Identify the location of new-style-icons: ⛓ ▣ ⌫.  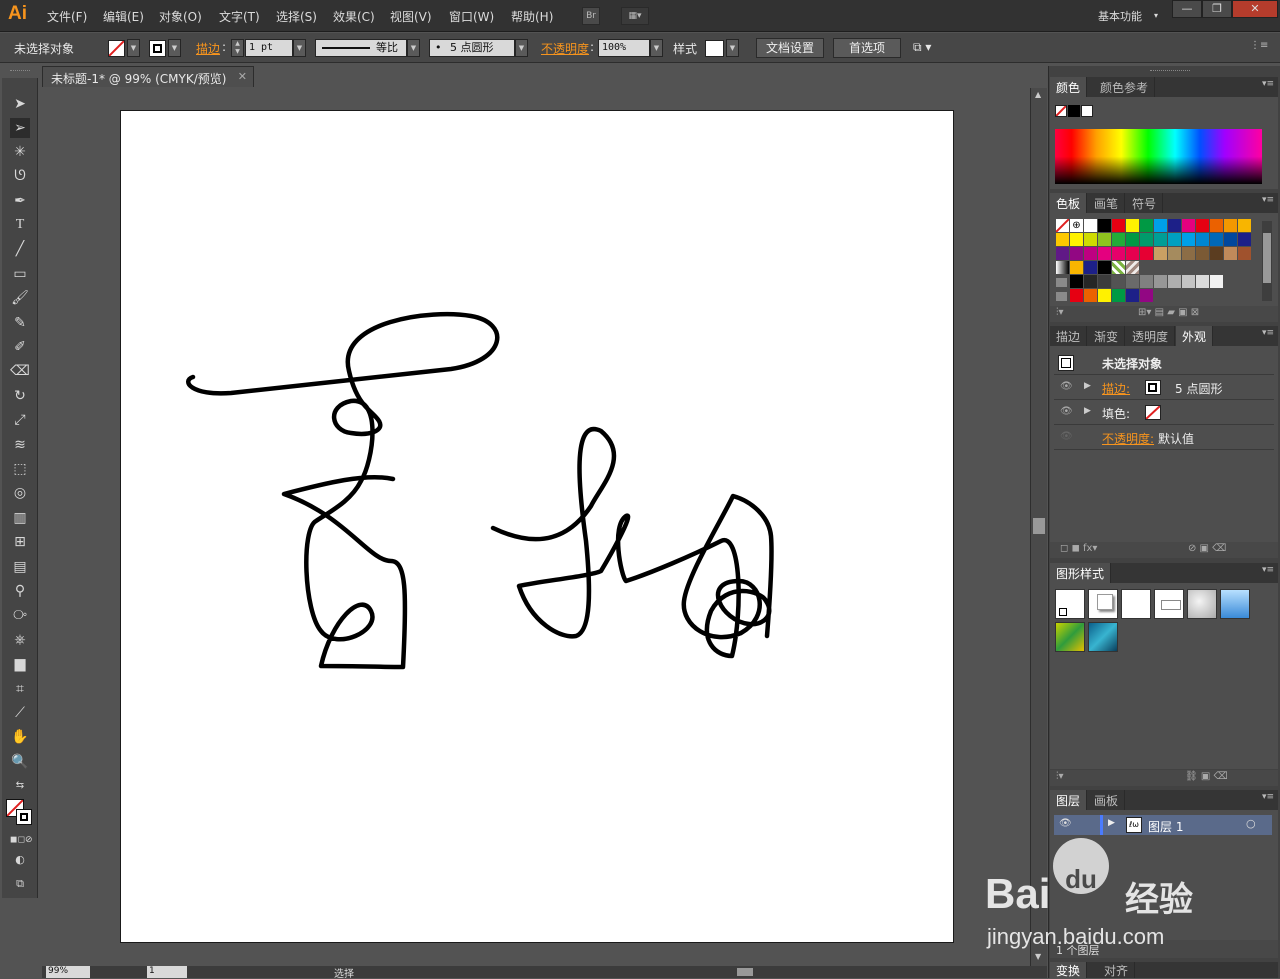
(1206, 776).